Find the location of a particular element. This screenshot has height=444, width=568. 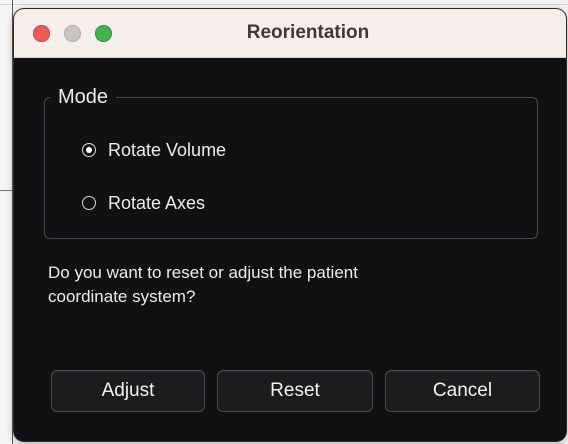

radio-label-rotate-axes: Rotate Axes is located at coordinates (157, 203).